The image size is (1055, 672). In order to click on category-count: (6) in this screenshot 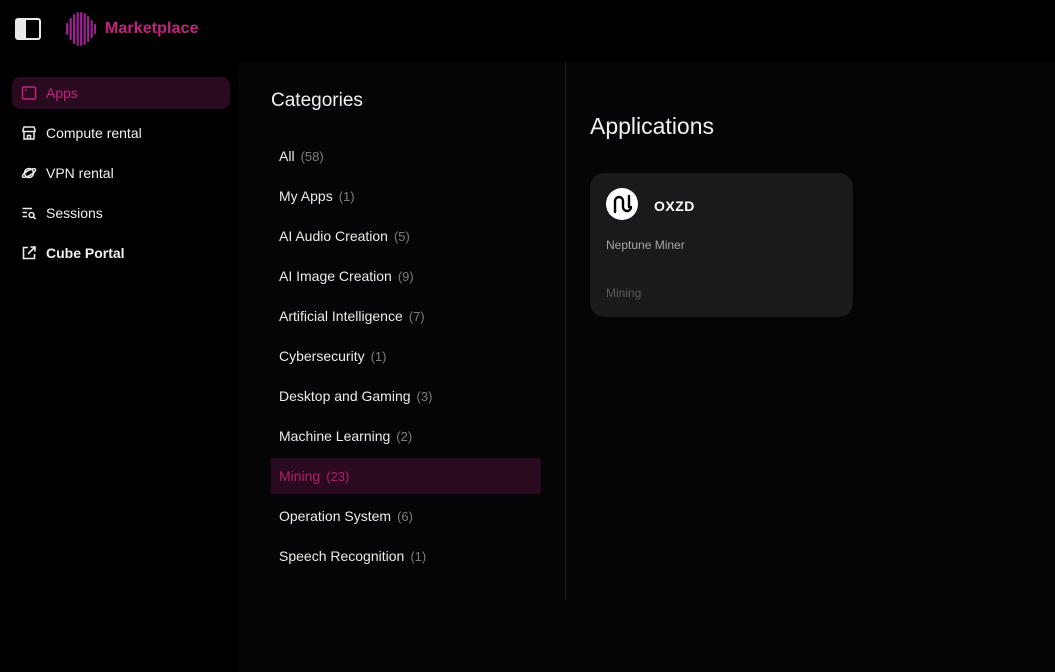, I will do `click(405, 516)`.